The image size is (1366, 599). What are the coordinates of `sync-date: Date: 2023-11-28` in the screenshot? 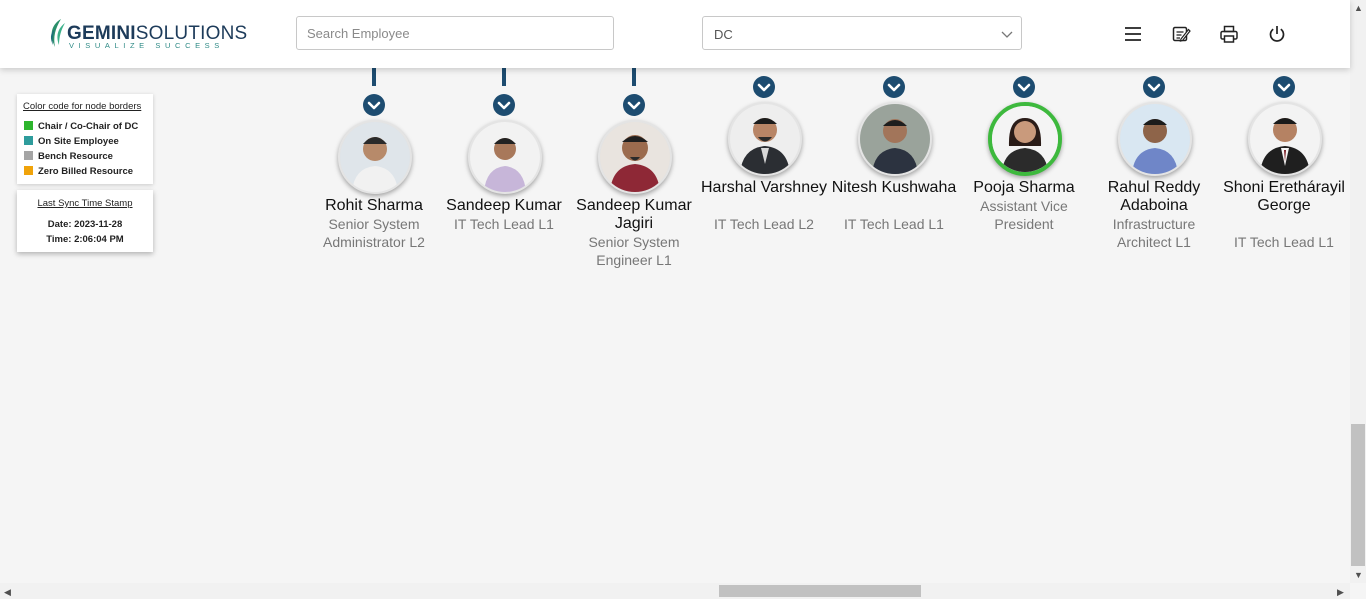 It's located at (85, 224).